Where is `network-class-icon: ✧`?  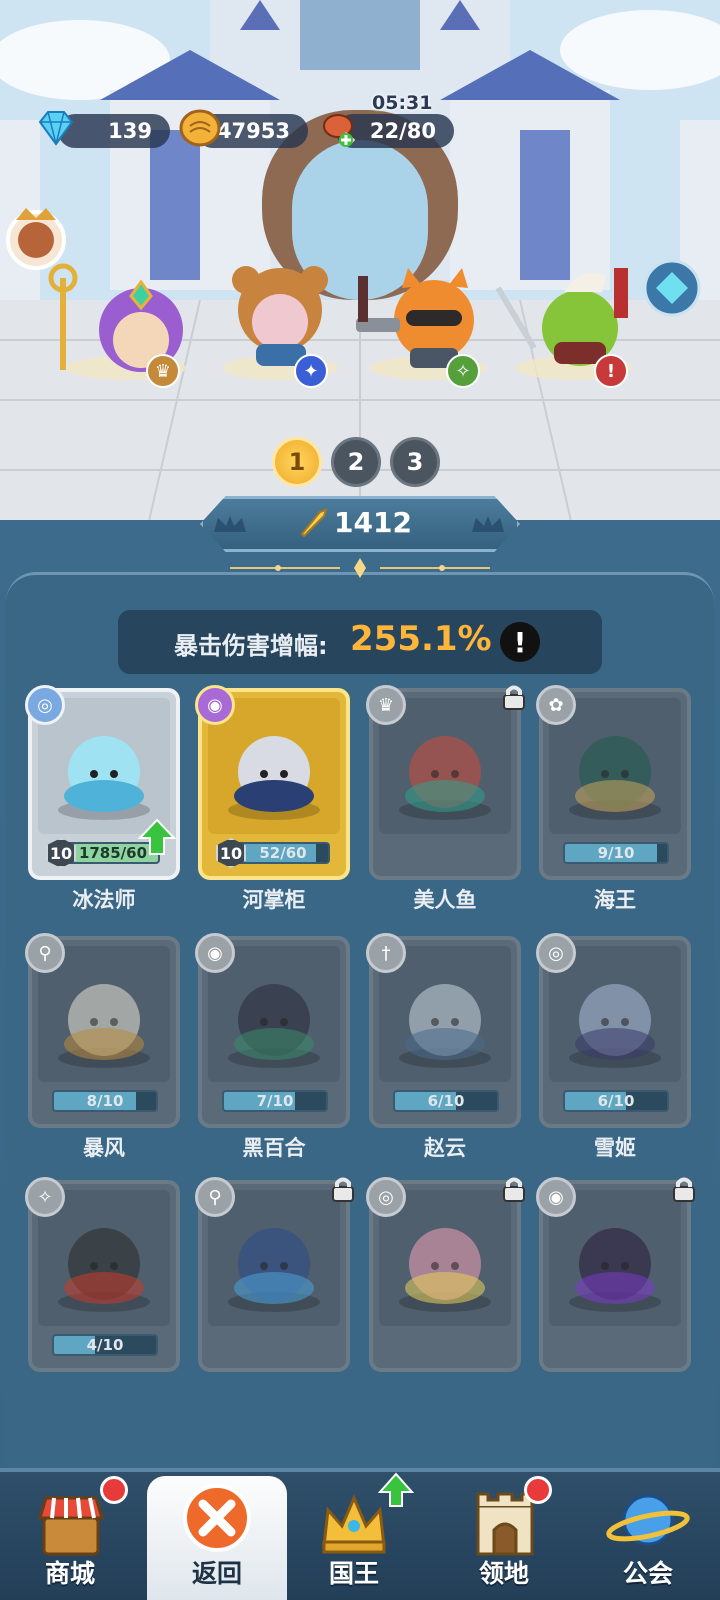
network-class-icon: ✧ is located at coordinates (463, 371).